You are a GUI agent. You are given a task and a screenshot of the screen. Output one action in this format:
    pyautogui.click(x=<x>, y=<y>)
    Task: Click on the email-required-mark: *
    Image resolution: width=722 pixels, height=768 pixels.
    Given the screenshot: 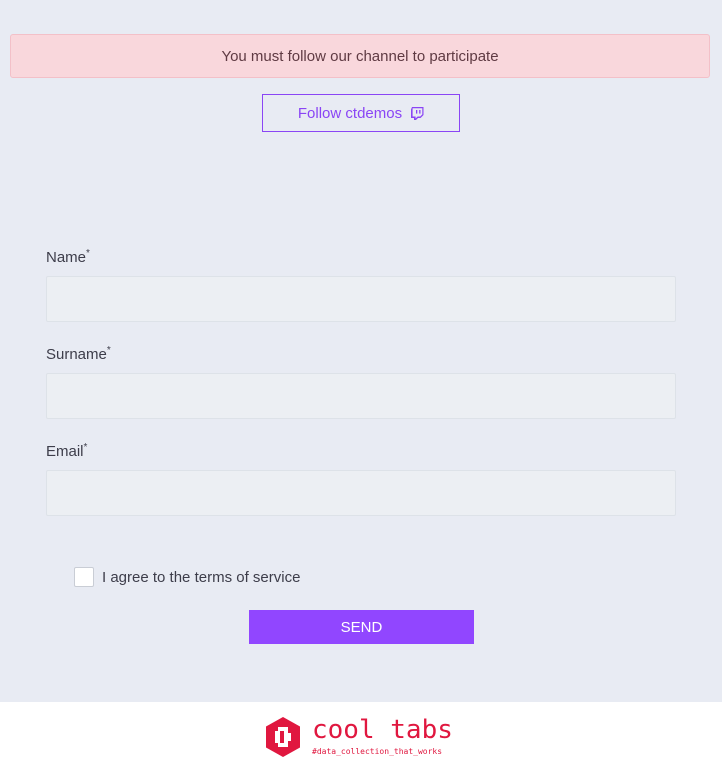 What is the action you would take?
    pyautogui.click(x=85, y=447)
    